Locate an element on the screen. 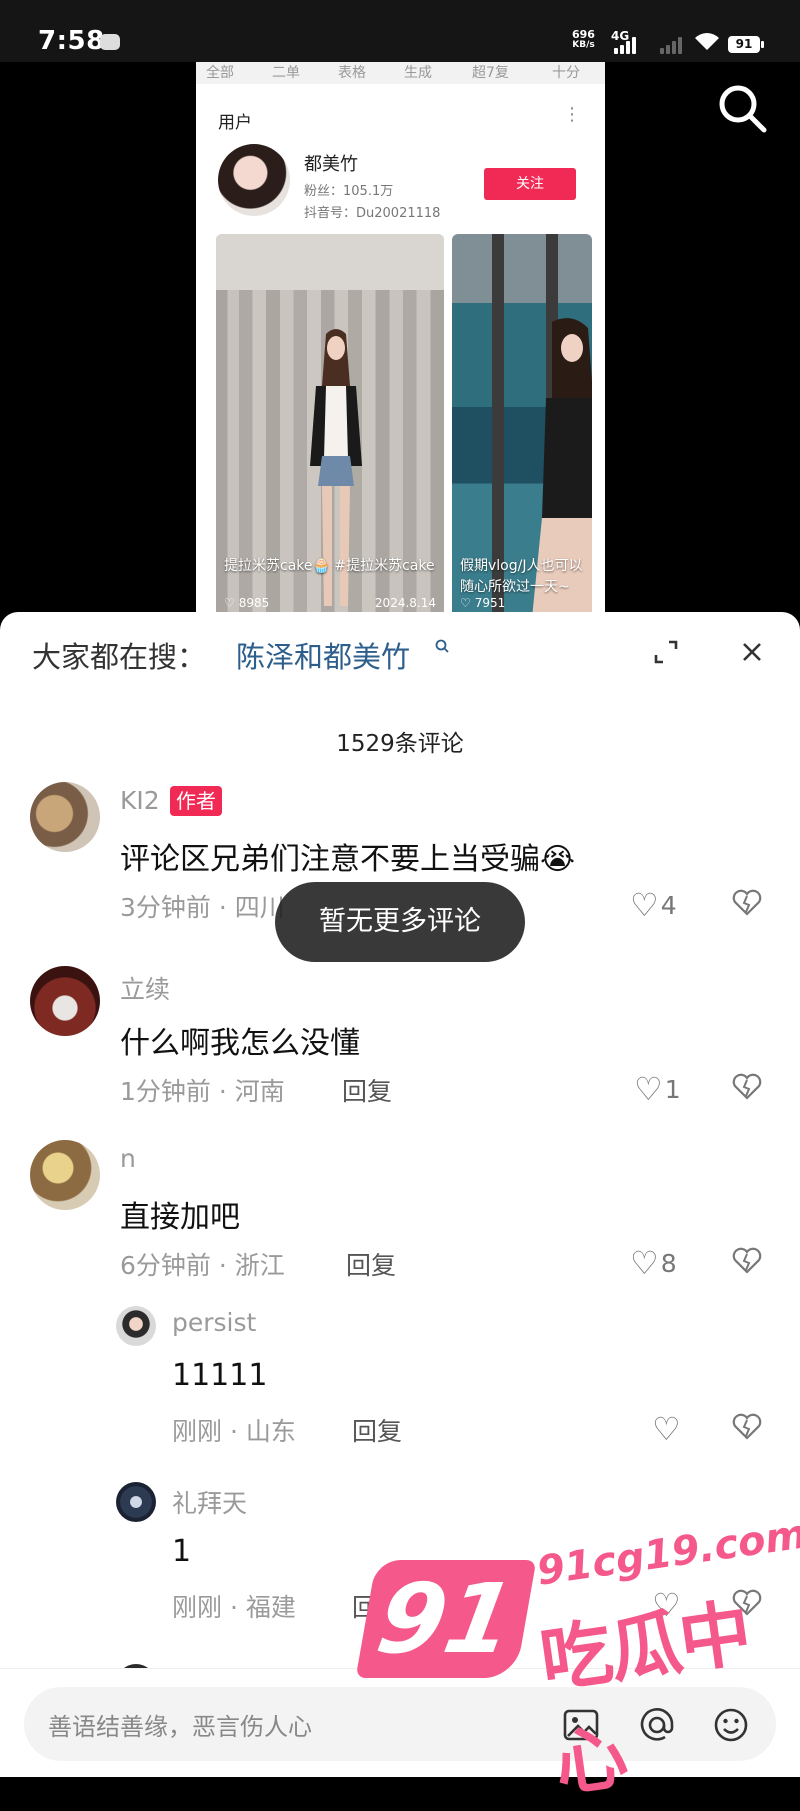  like-button: ♡ 1 is located at coordinates (657, 1089).